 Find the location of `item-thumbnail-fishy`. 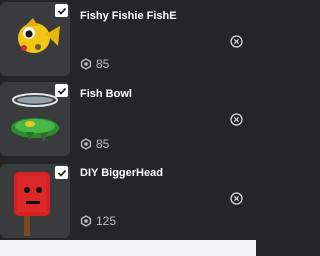

item-thumbnail-fishy is located at coordinates (35, 39).